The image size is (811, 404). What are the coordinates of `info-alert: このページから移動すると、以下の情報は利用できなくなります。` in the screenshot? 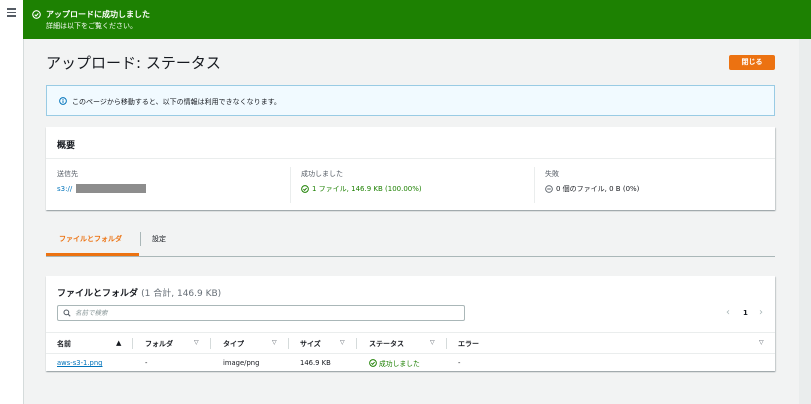 It's located at (410, 100).